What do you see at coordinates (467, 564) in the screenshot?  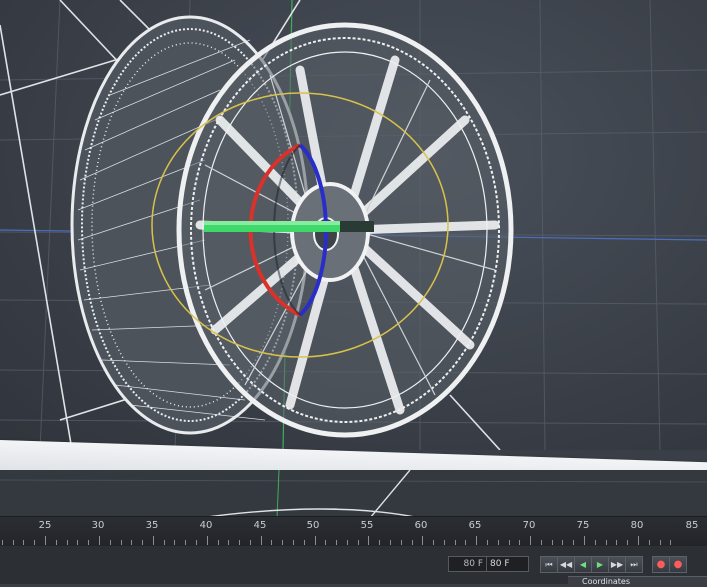 I see `start-frame-field: 80 F` at bounding box center [467, 564].